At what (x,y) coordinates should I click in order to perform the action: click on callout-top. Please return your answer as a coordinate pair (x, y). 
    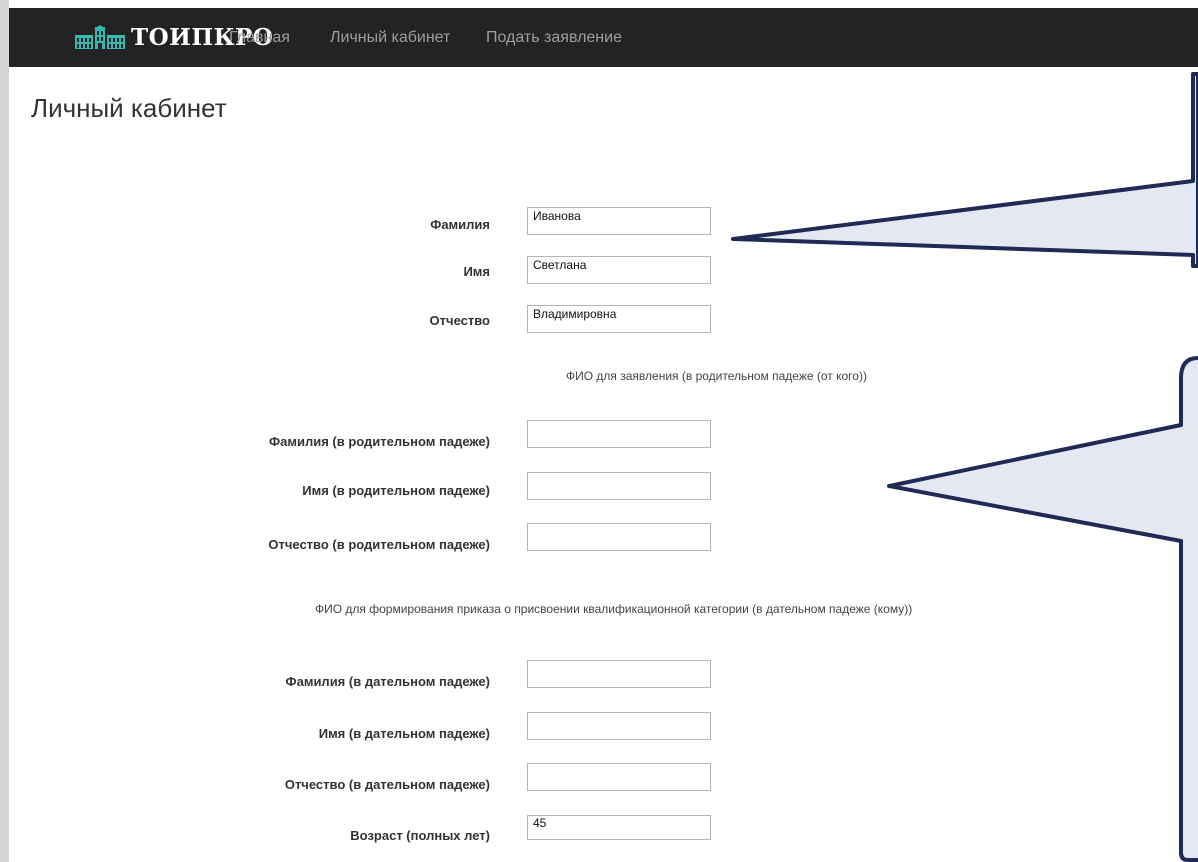
    Looking at the image, I should click on (964, 170).